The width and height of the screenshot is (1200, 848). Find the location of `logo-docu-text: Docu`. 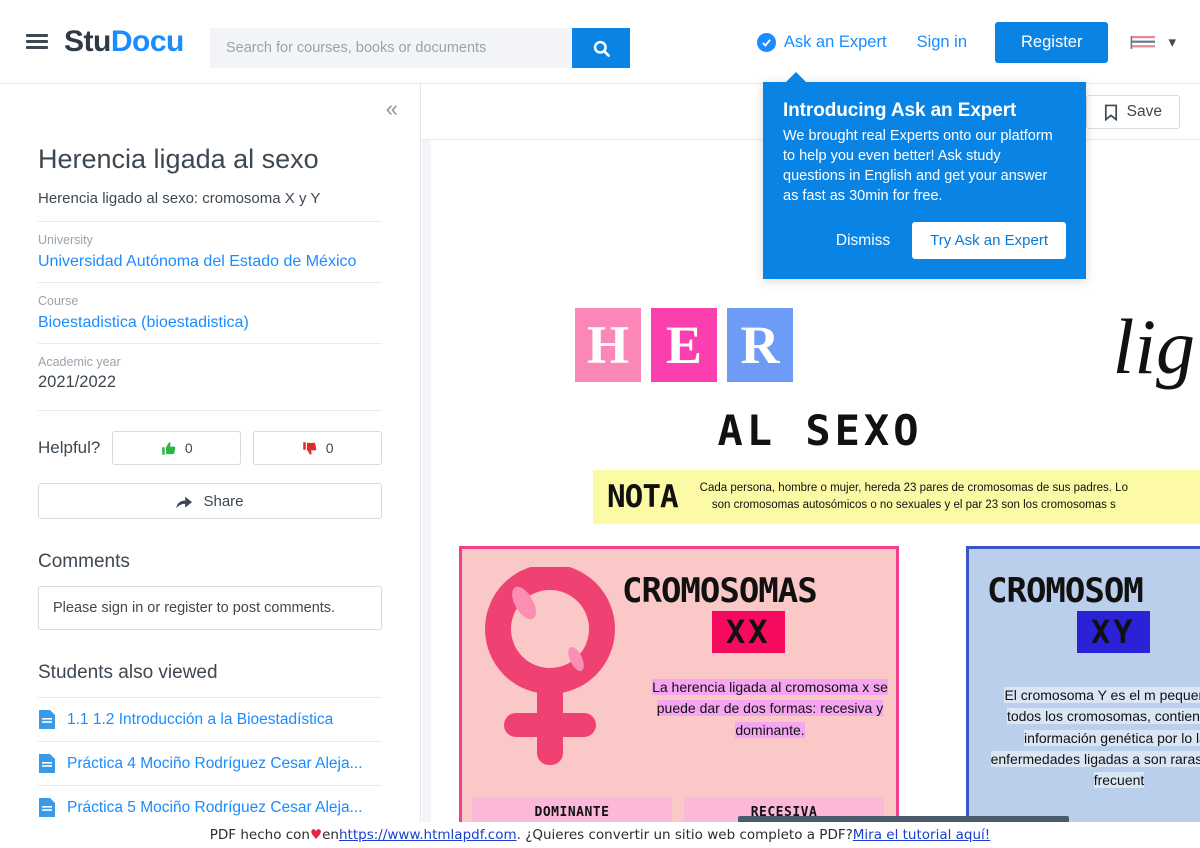

logo-docu-text: Docu is located at coordinates (147, 41).